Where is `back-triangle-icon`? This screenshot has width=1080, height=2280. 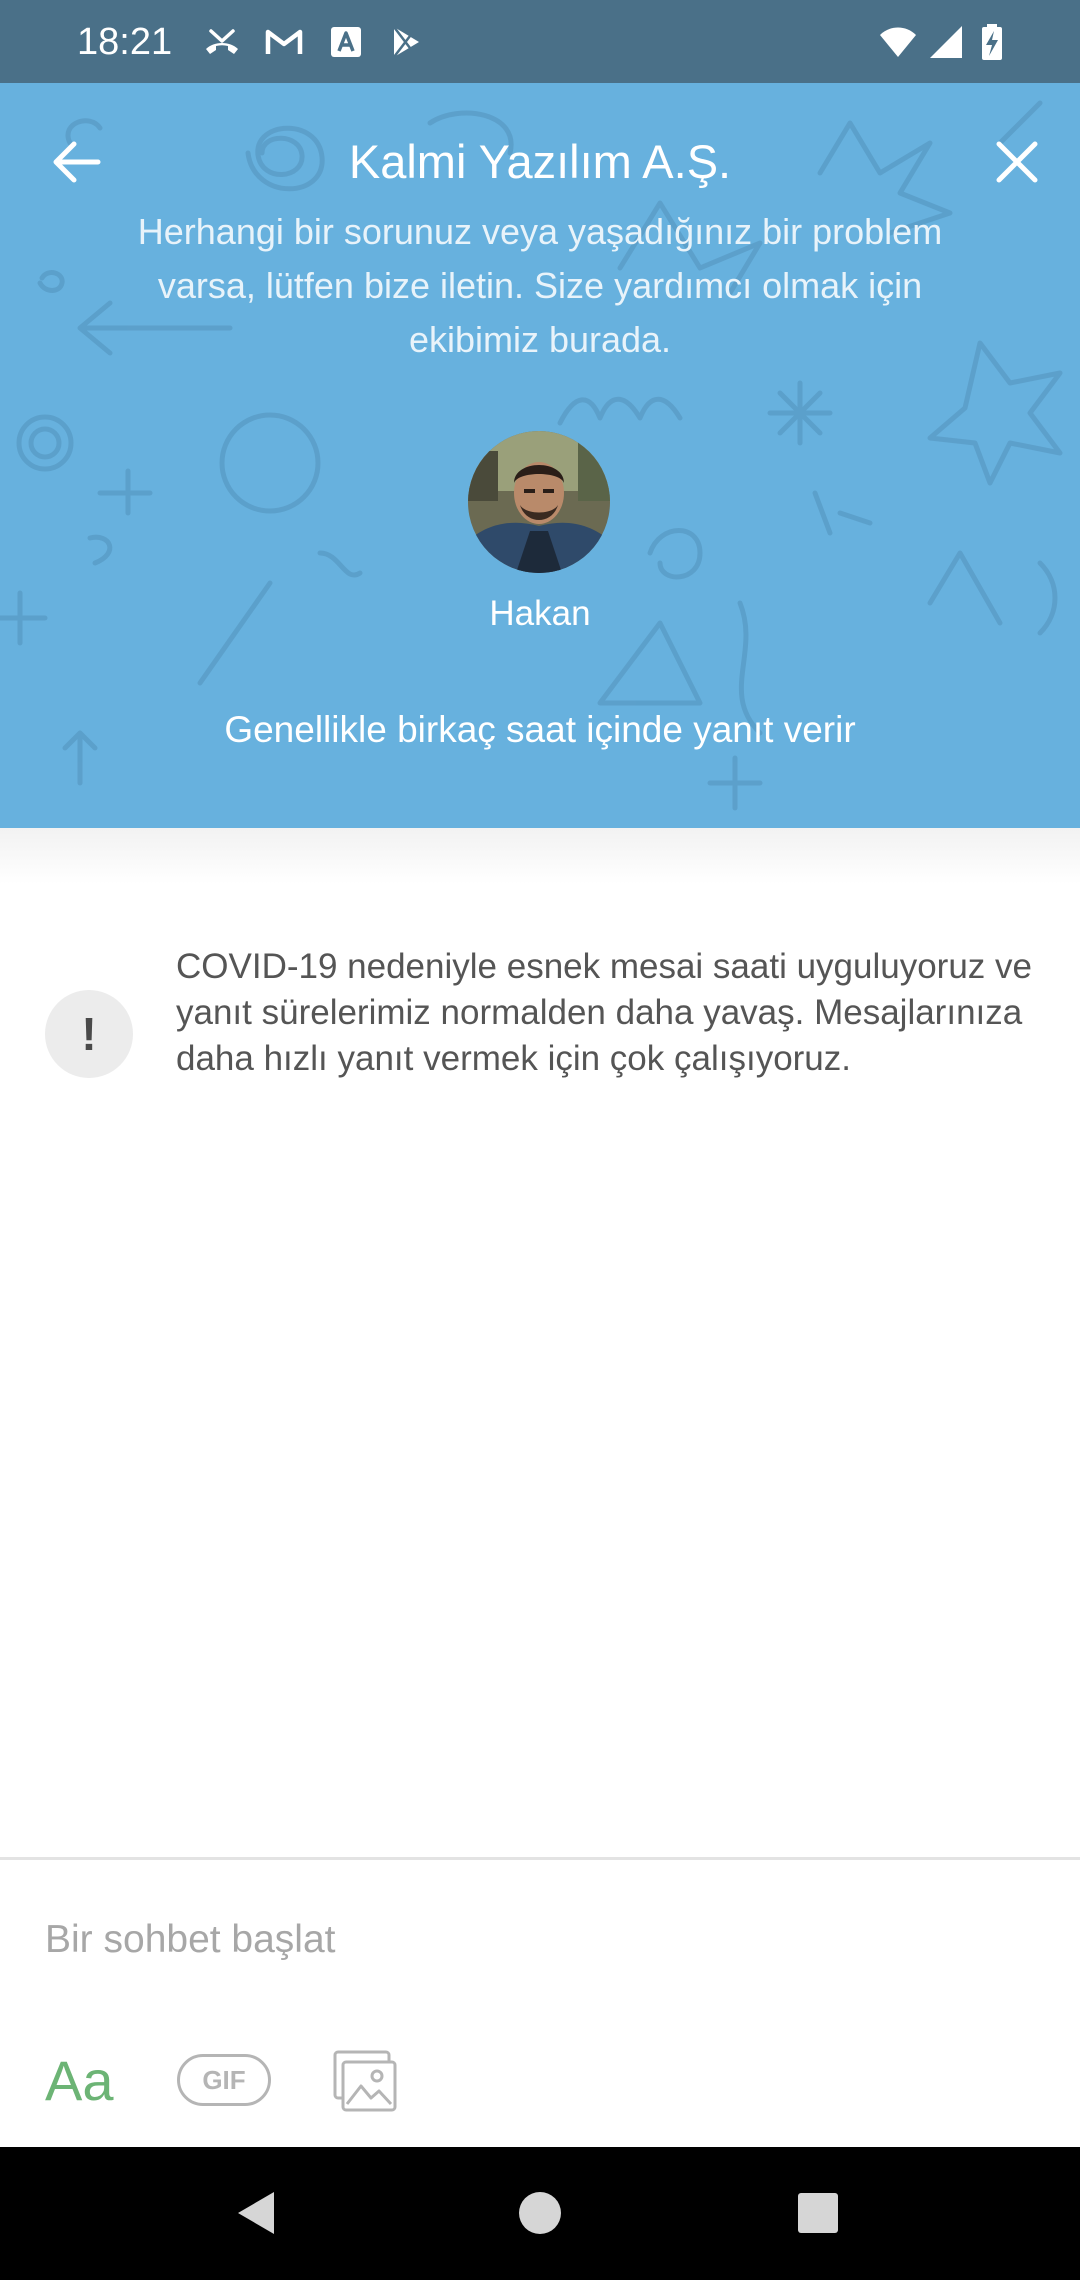 back-triangle-icon is located at coordinates (259, 2213).